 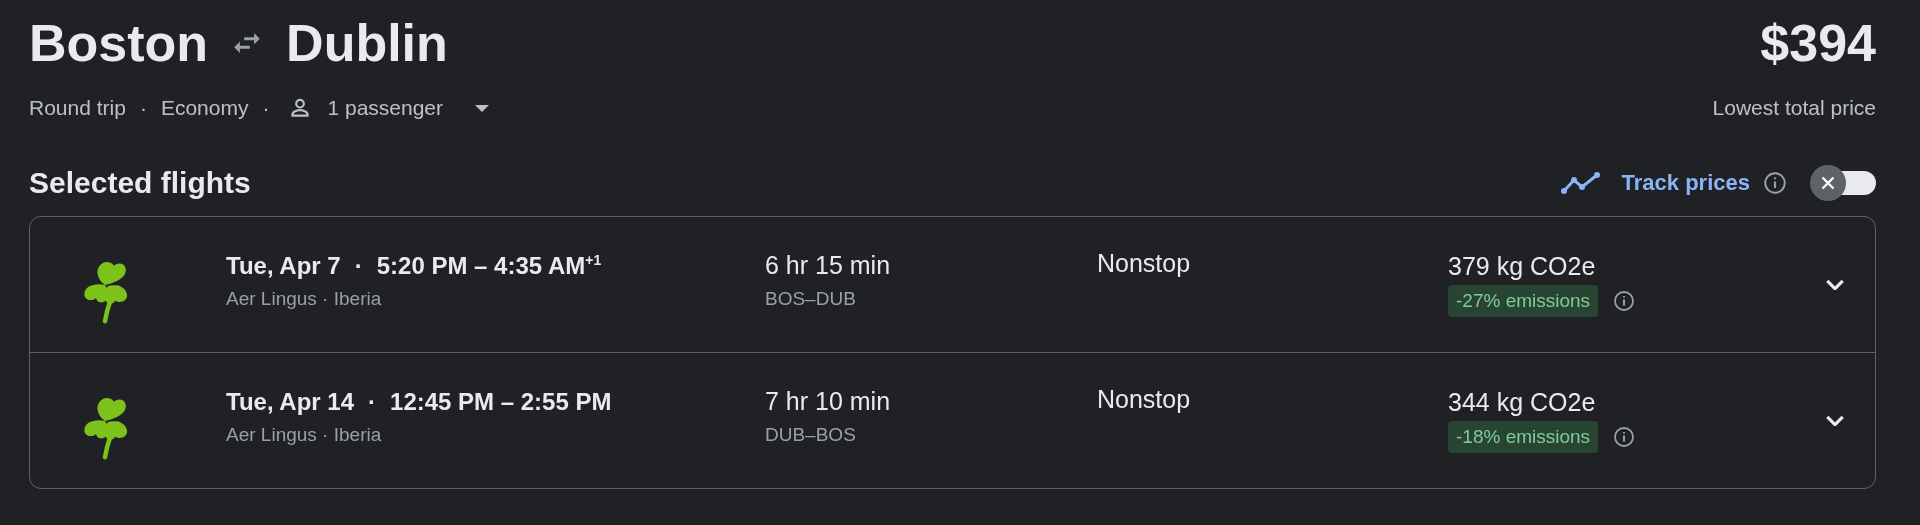 What do you see at coordinates (1794, 108) in the screenshot?
I see `price-caption: Lowest total price` at bounding box center [1794, 108].